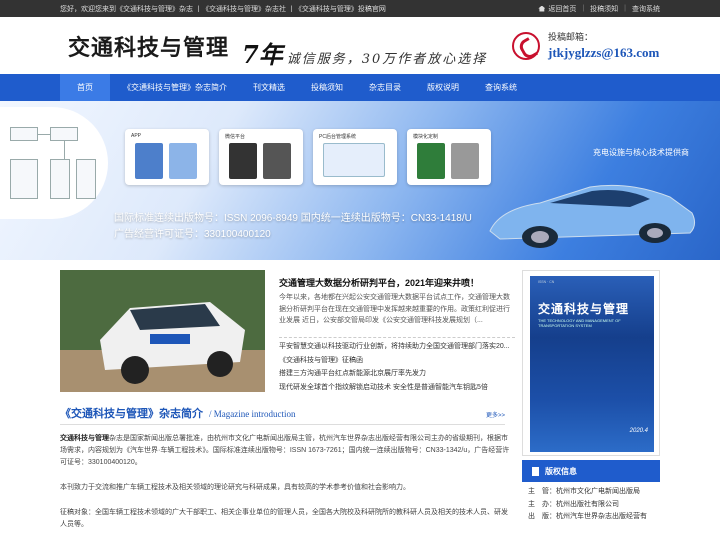 The height and width of the screenshot is (540, 720). What do you see at coordinates (192, 234) in the screenshot?
I see `banner-license: 广告经营许可证号：330100400120` at bounding box center [192, 234].